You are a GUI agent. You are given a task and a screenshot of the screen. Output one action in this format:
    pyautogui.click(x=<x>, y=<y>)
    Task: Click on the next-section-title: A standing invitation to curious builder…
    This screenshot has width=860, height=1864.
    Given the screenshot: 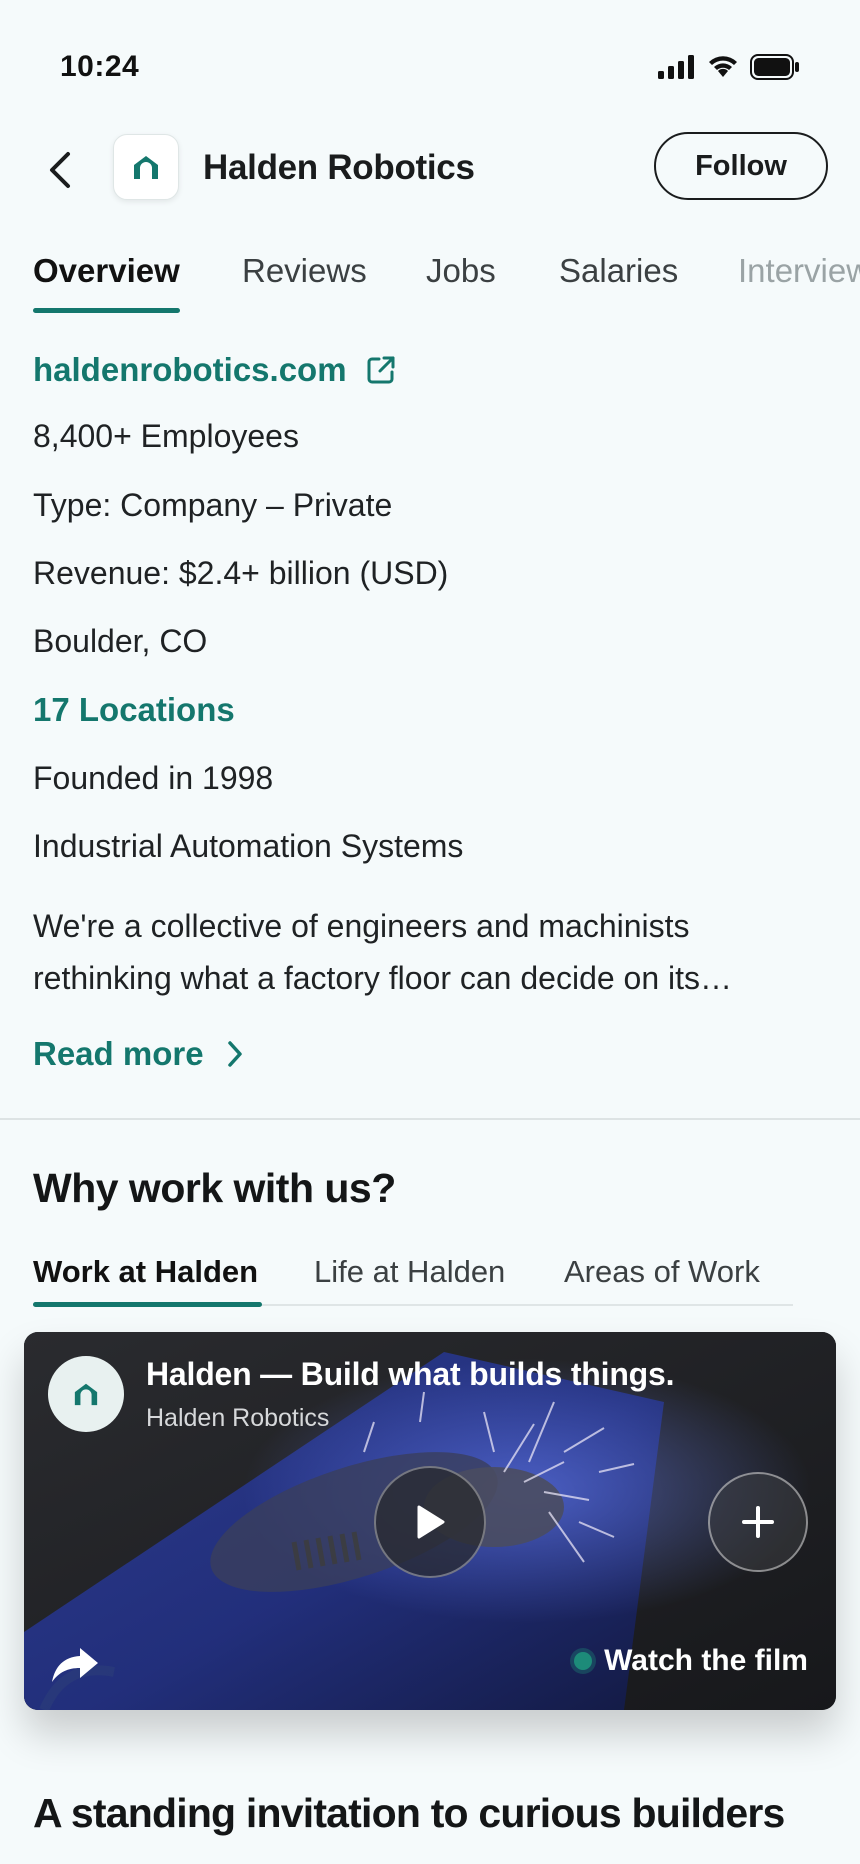 What is the action you would take?
    pyautogui.click(x=409, y=1813)
    